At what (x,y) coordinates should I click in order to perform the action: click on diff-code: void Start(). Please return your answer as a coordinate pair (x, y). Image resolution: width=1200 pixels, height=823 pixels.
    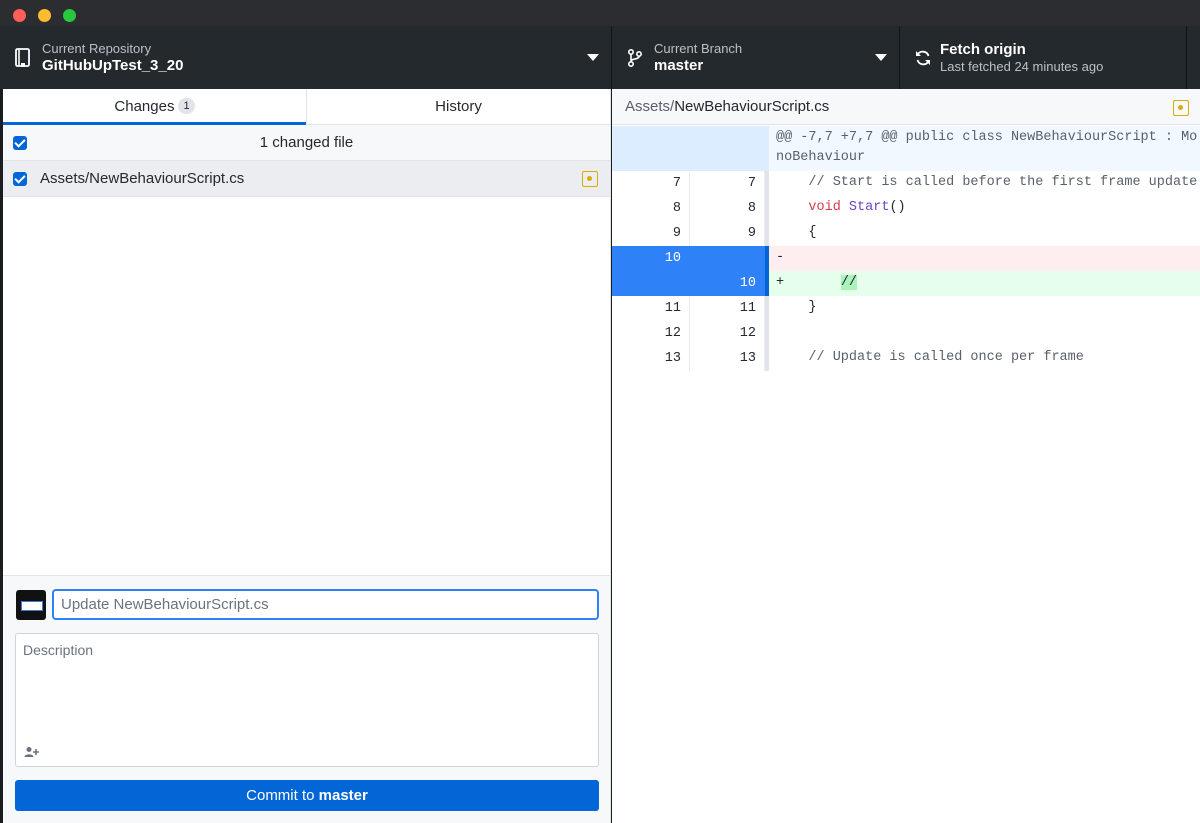
    Looking at the image, I should click on (984, 208).